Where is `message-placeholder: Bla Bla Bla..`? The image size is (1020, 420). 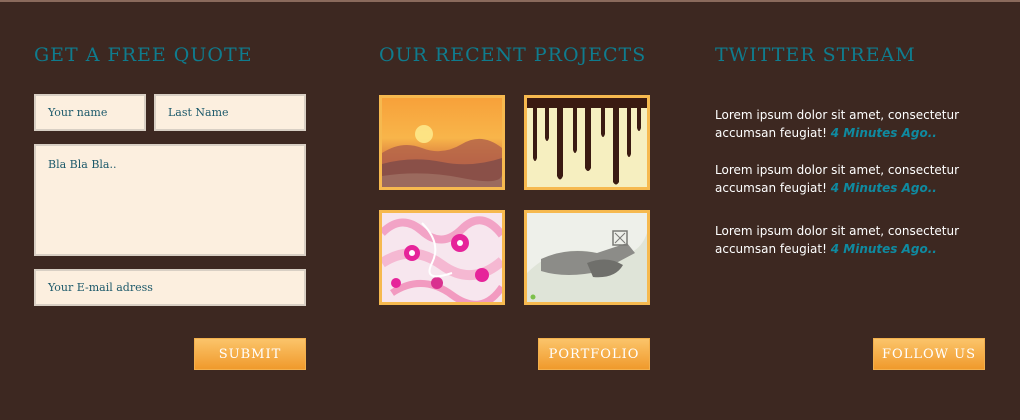 message-placeholder: Bla Bla Bla.. is located at coordinates (82, 164).